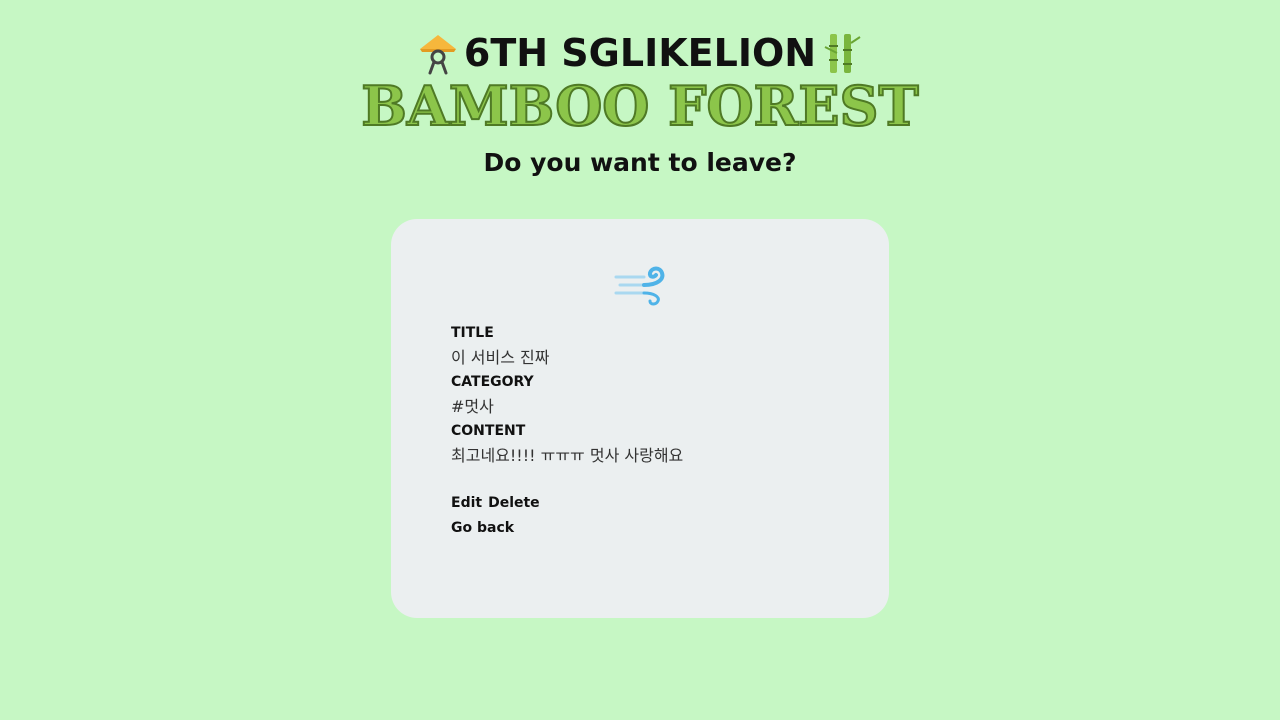 The height and width of the screenshot is (720, 1280). Describe the element at coordinates (488, 431) in the screenshot. I see `content-label: CONTENT` at that location.